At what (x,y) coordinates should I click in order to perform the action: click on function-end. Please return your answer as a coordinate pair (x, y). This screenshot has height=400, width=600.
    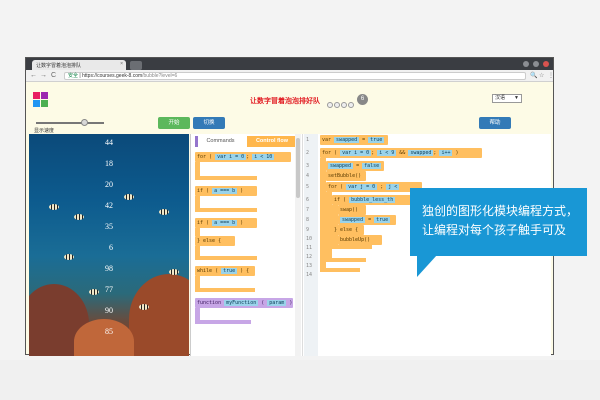
    Looking at the image, I should click on (223, 322).